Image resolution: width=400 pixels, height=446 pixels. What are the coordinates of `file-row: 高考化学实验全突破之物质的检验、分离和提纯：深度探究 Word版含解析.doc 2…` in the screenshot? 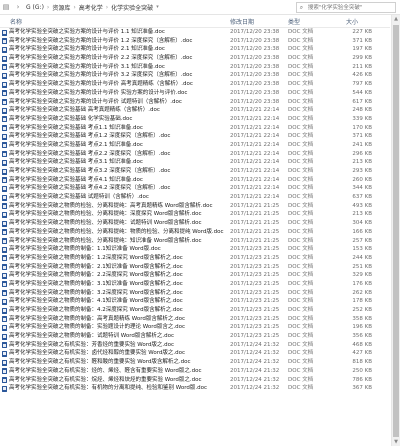 It's located at (195, 214).